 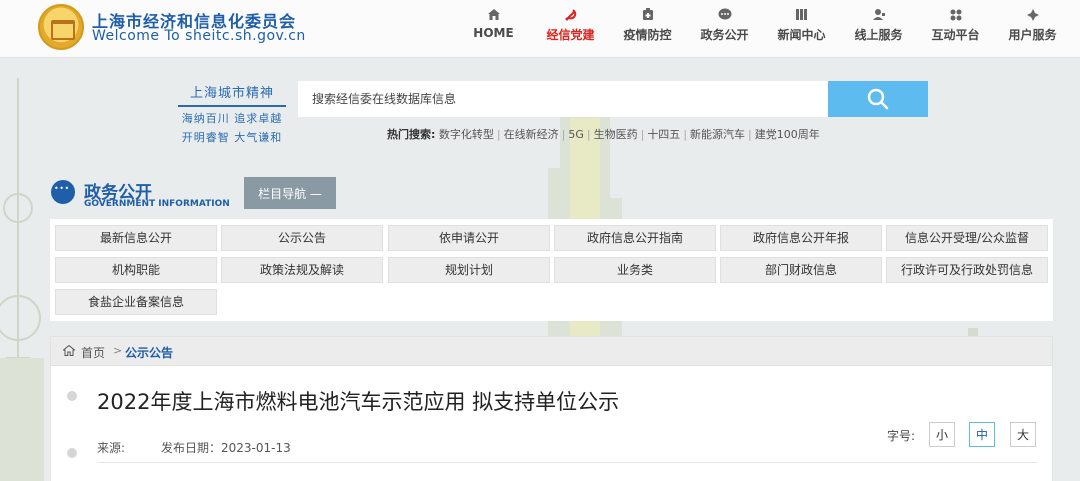 I want to click on site-name-en: Welcome To sheitc.sh.gov.cn, so click(x=199, y=36).